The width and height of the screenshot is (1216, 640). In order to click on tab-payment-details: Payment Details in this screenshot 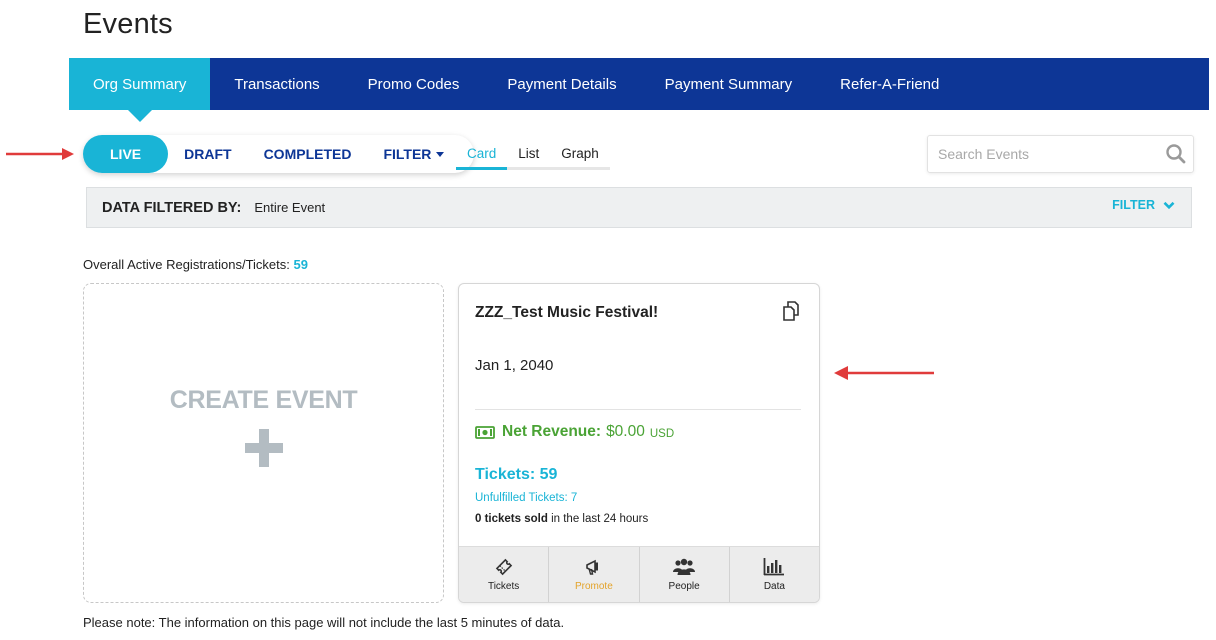, I will do `click(561, 84)`.